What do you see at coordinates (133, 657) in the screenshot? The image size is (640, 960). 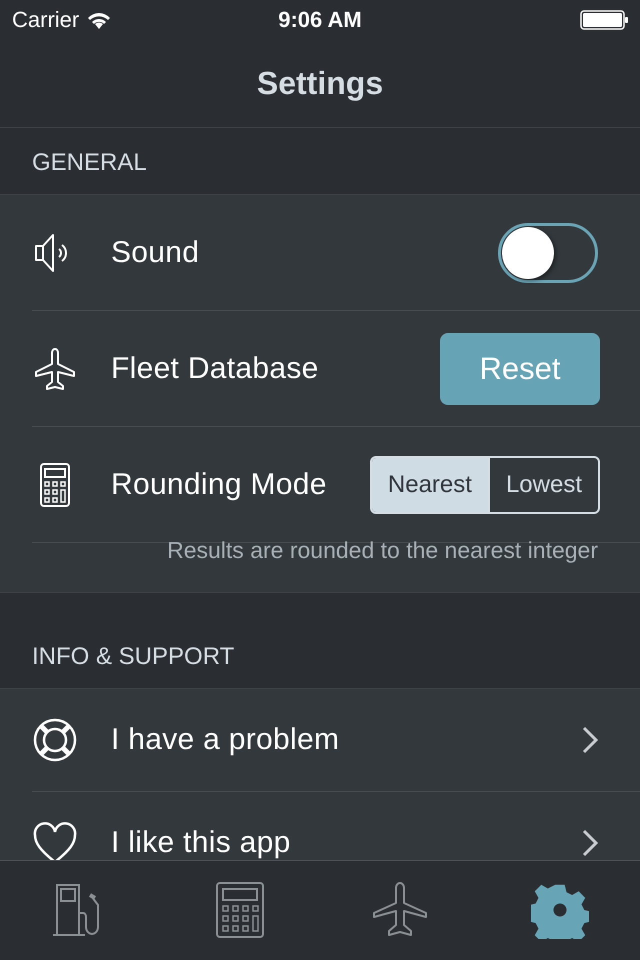 I see `section-header: INFO & SUPPORT` at bounding box center [133, 657].